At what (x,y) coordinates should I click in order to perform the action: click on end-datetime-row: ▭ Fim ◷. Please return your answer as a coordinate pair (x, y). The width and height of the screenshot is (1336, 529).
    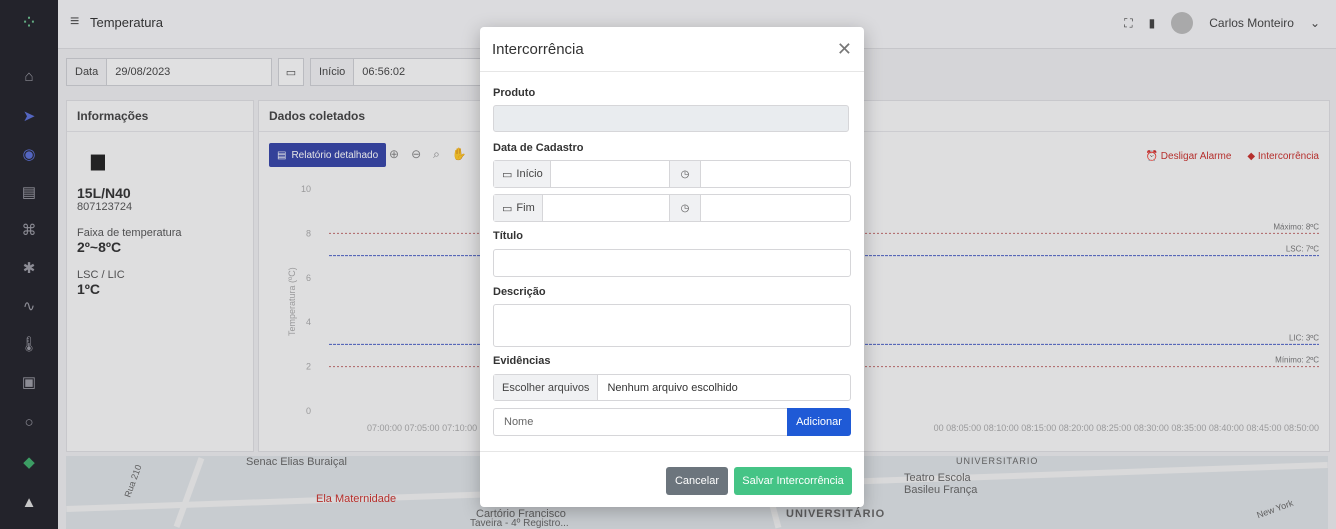
    Looking at the image, I should click on (672, 208).